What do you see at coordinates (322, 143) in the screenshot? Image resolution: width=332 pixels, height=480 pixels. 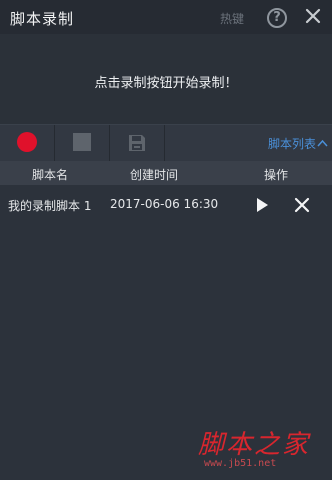 I see `chevron-up-icon` at bounding box center [322, 143].